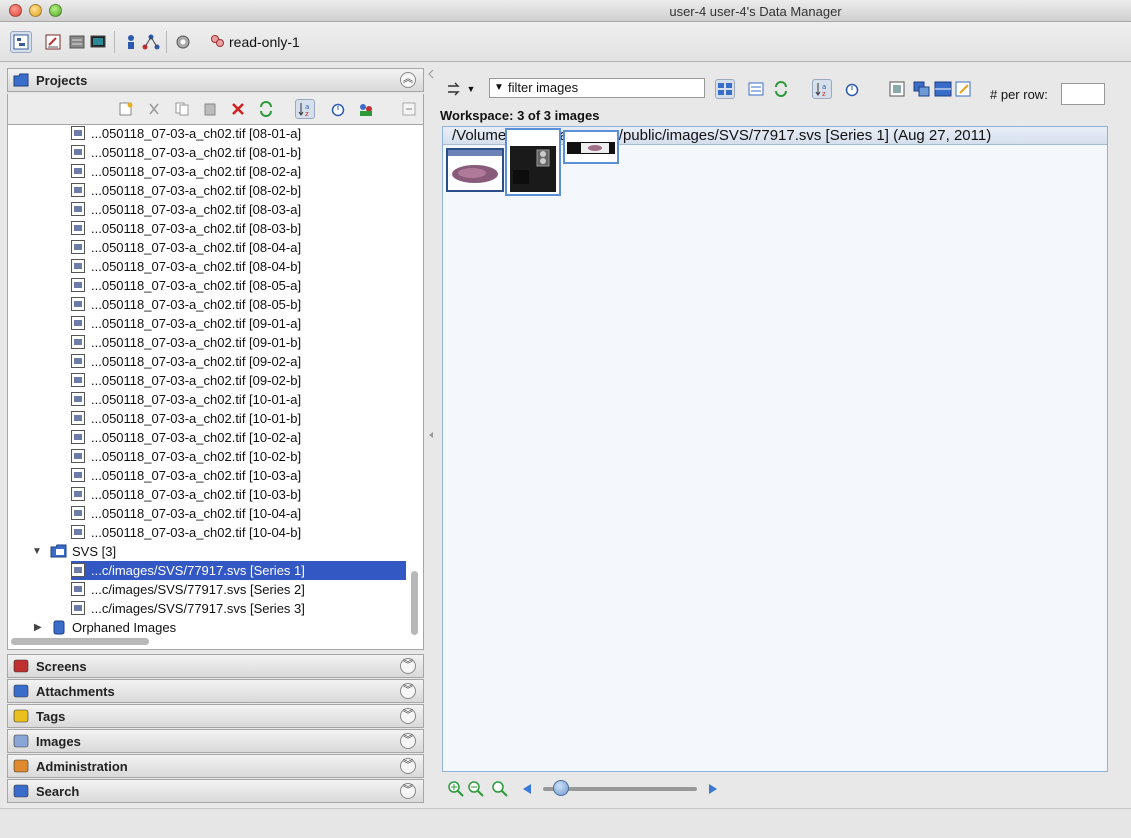 This screenshot has width=1131, height=838. Describe the element at coordinates (561, 788) in the screenshot. I see `slider-knob` at that location.